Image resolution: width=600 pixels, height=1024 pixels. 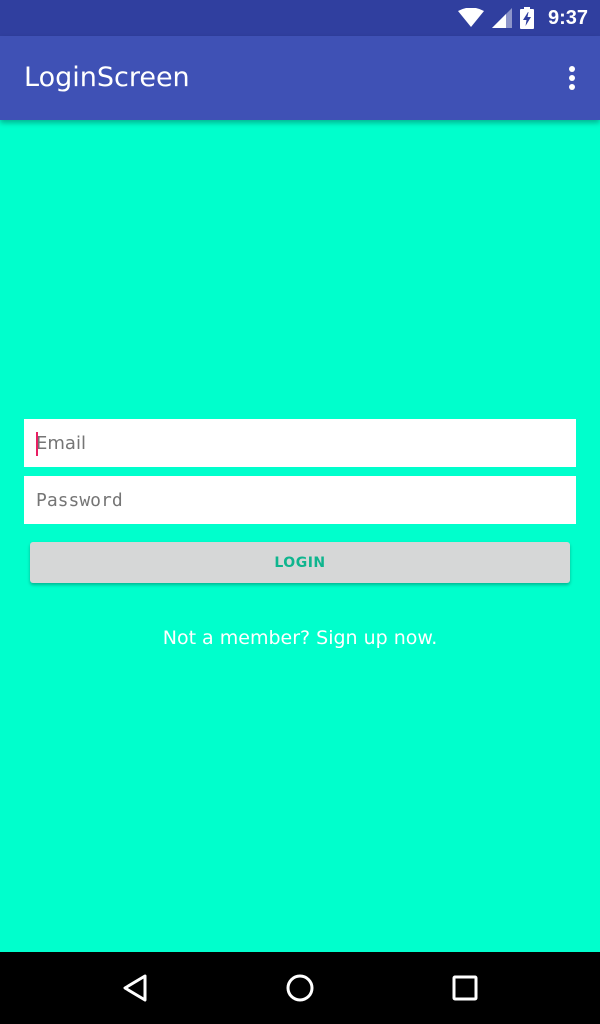 I want to click on battery-charging-icon, so click(x=526, y=18).